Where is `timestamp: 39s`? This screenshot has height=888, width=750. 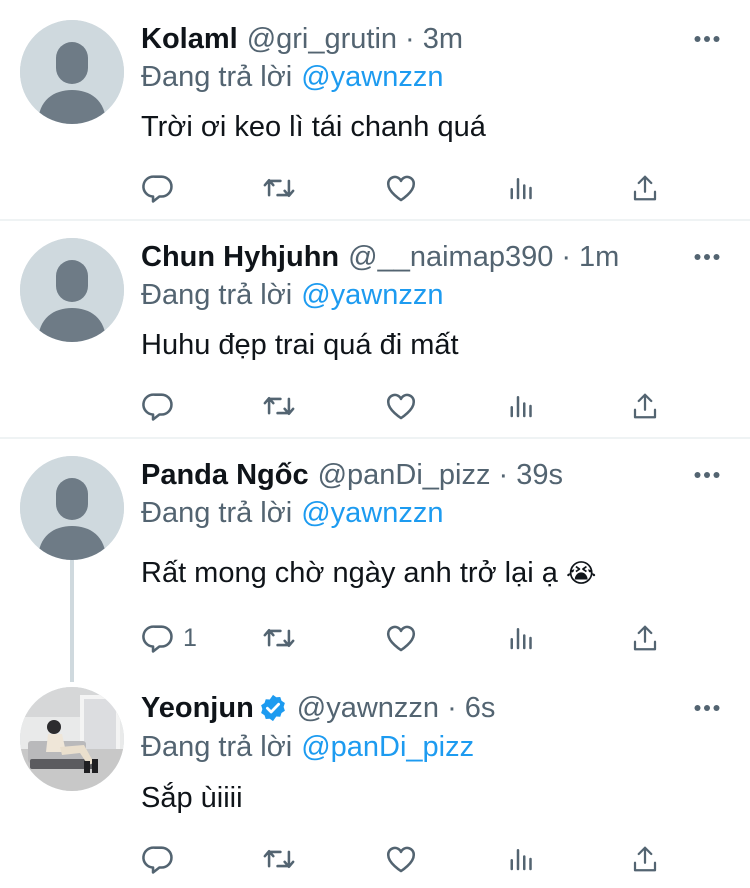 timestamp: 39s is located at coordinates (539, 475).